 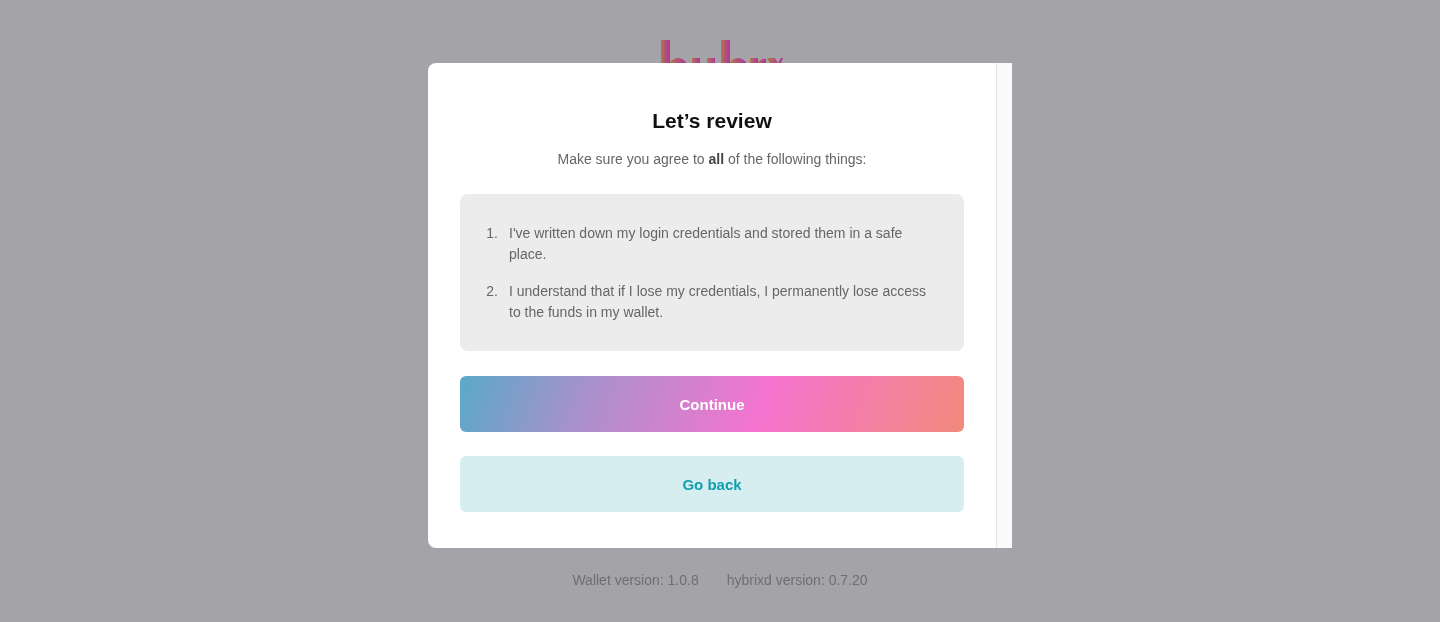 What do you see at coordinates (718, 302) in the screenshot?
I see `agreement-text: I understand that if I lose my credentials, I permanently lose access to the funds in my wallet.` at bounding box center [718, 302].